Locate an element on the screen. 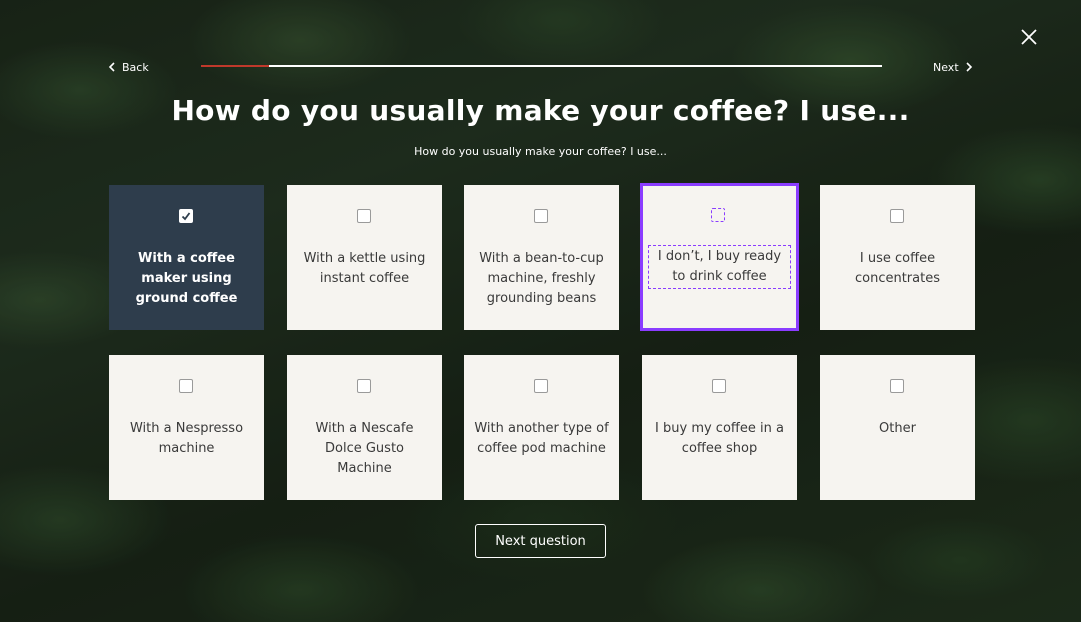 Image resolution: width=1081 pixels, height=622 pixels. option-label-text: With a Nescafe Dolce Gusto Machine is located at coordinates (364, 448).